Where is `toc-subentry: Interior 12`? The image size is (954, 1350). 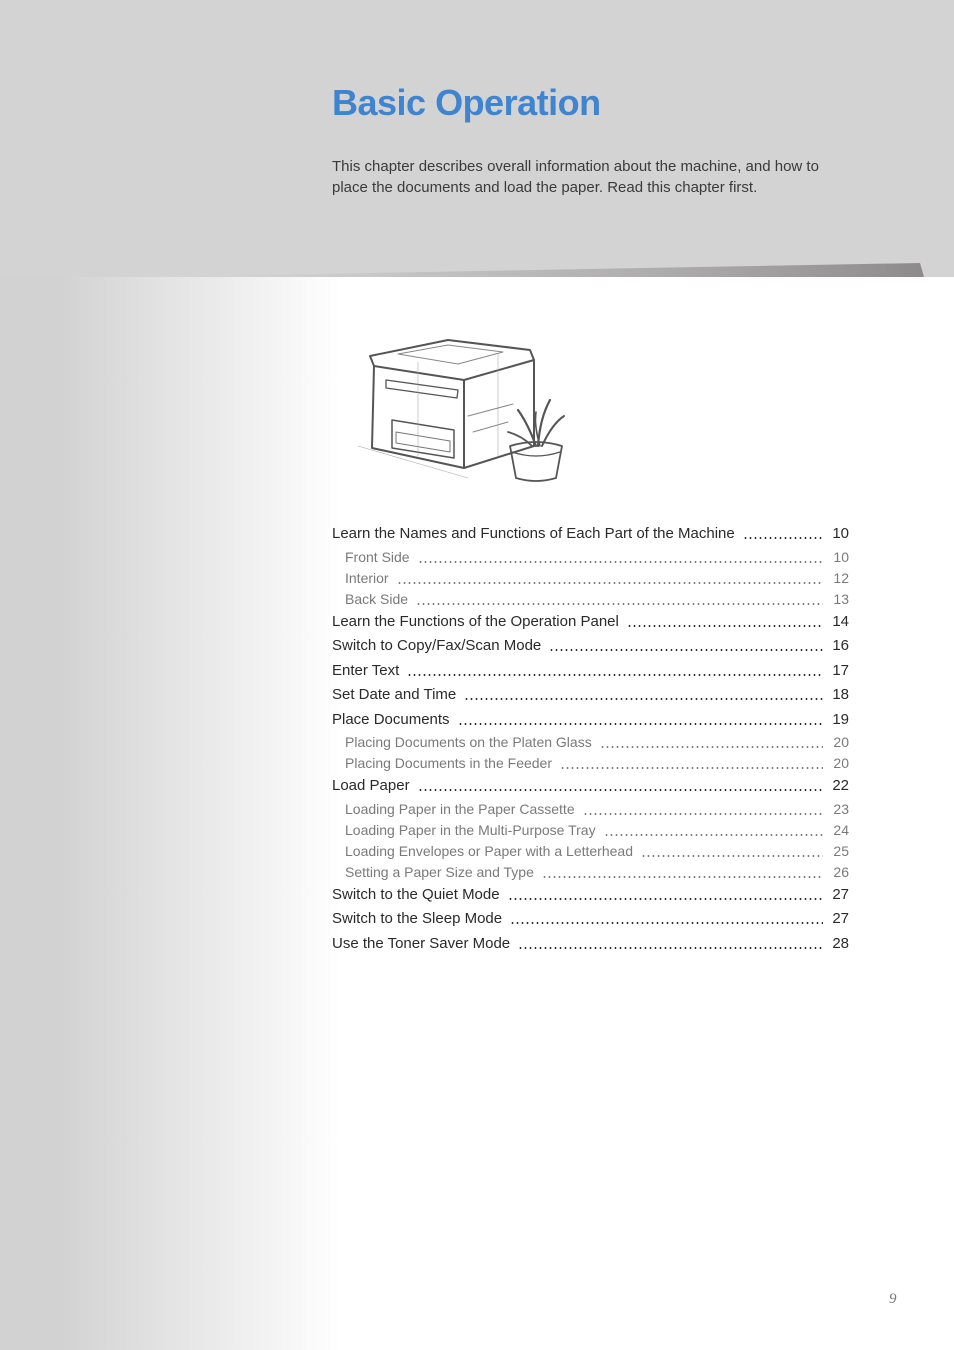
toc-subentry: Interior 12 is located at coordinates (590, 578).